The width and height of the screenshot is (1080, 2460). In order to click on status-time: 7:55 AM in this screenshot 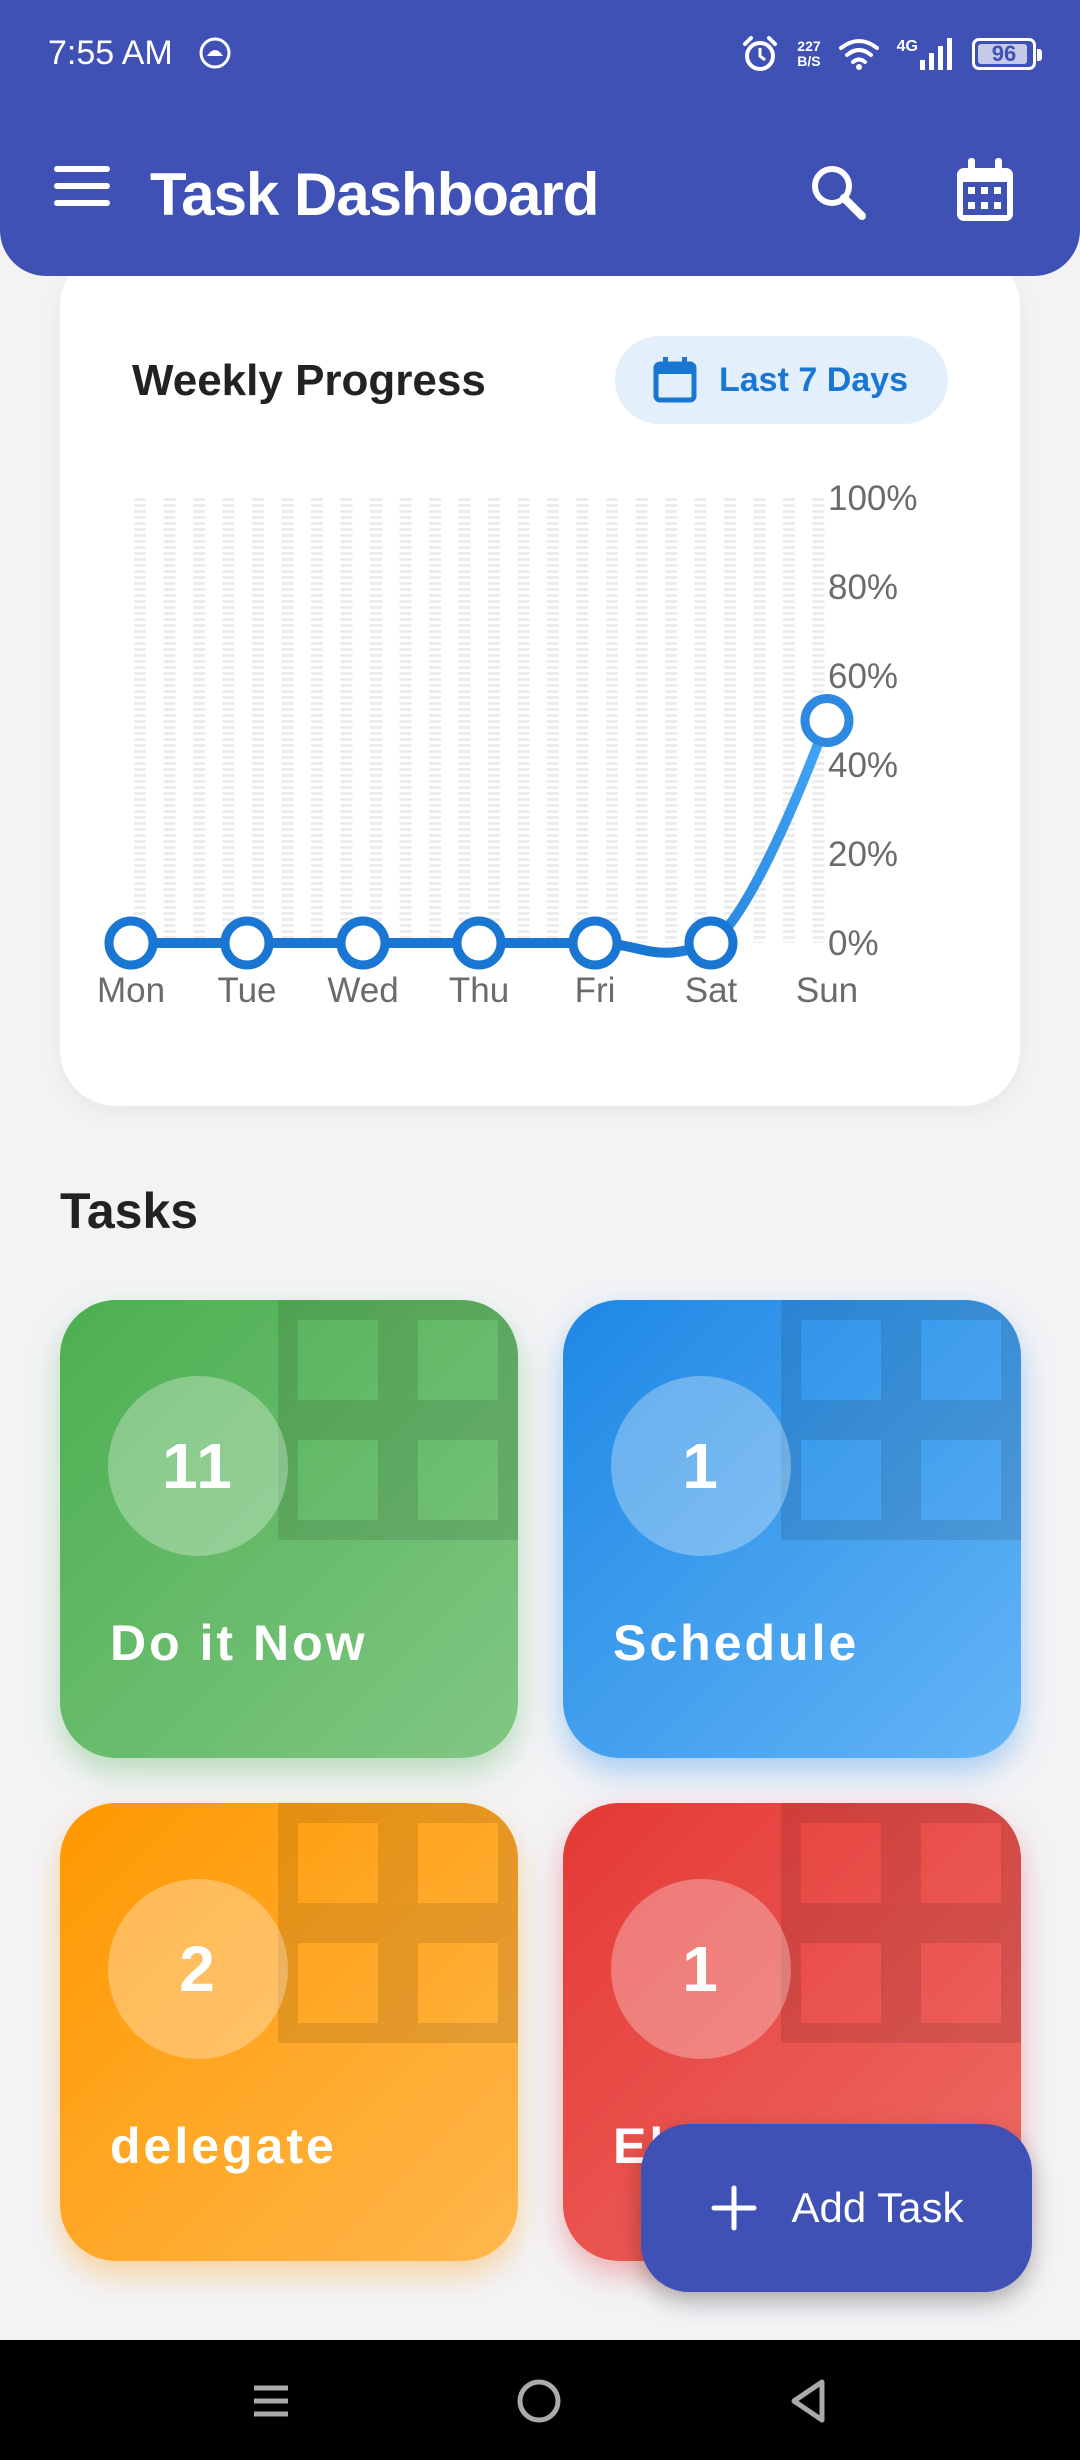, I will do `click(110, 53)`.